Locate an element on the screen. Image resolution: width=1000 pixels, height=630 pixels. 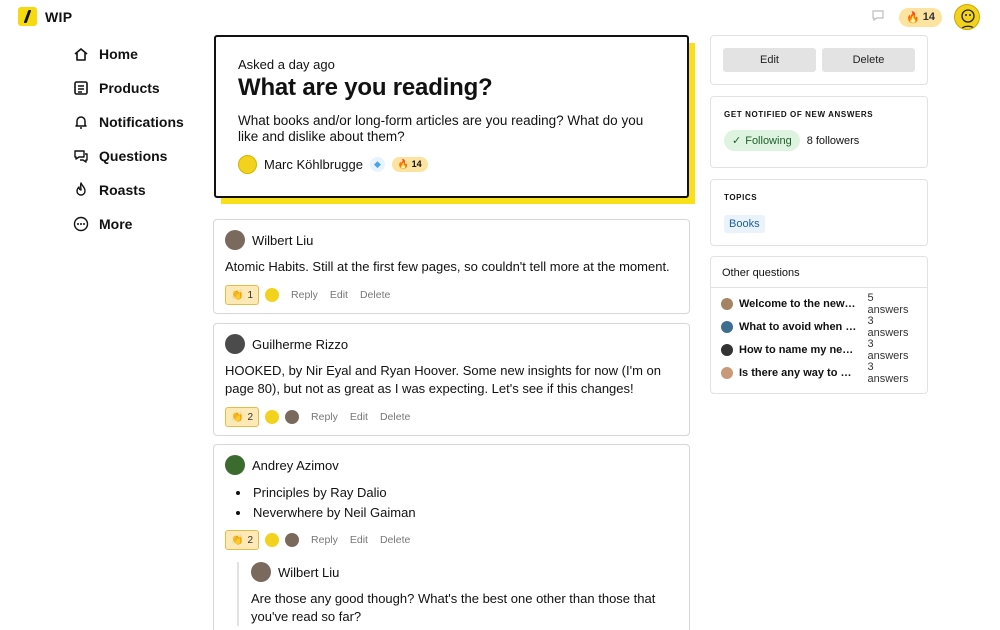
clap-button: 👏 1 is located at coordinates (242, 295).